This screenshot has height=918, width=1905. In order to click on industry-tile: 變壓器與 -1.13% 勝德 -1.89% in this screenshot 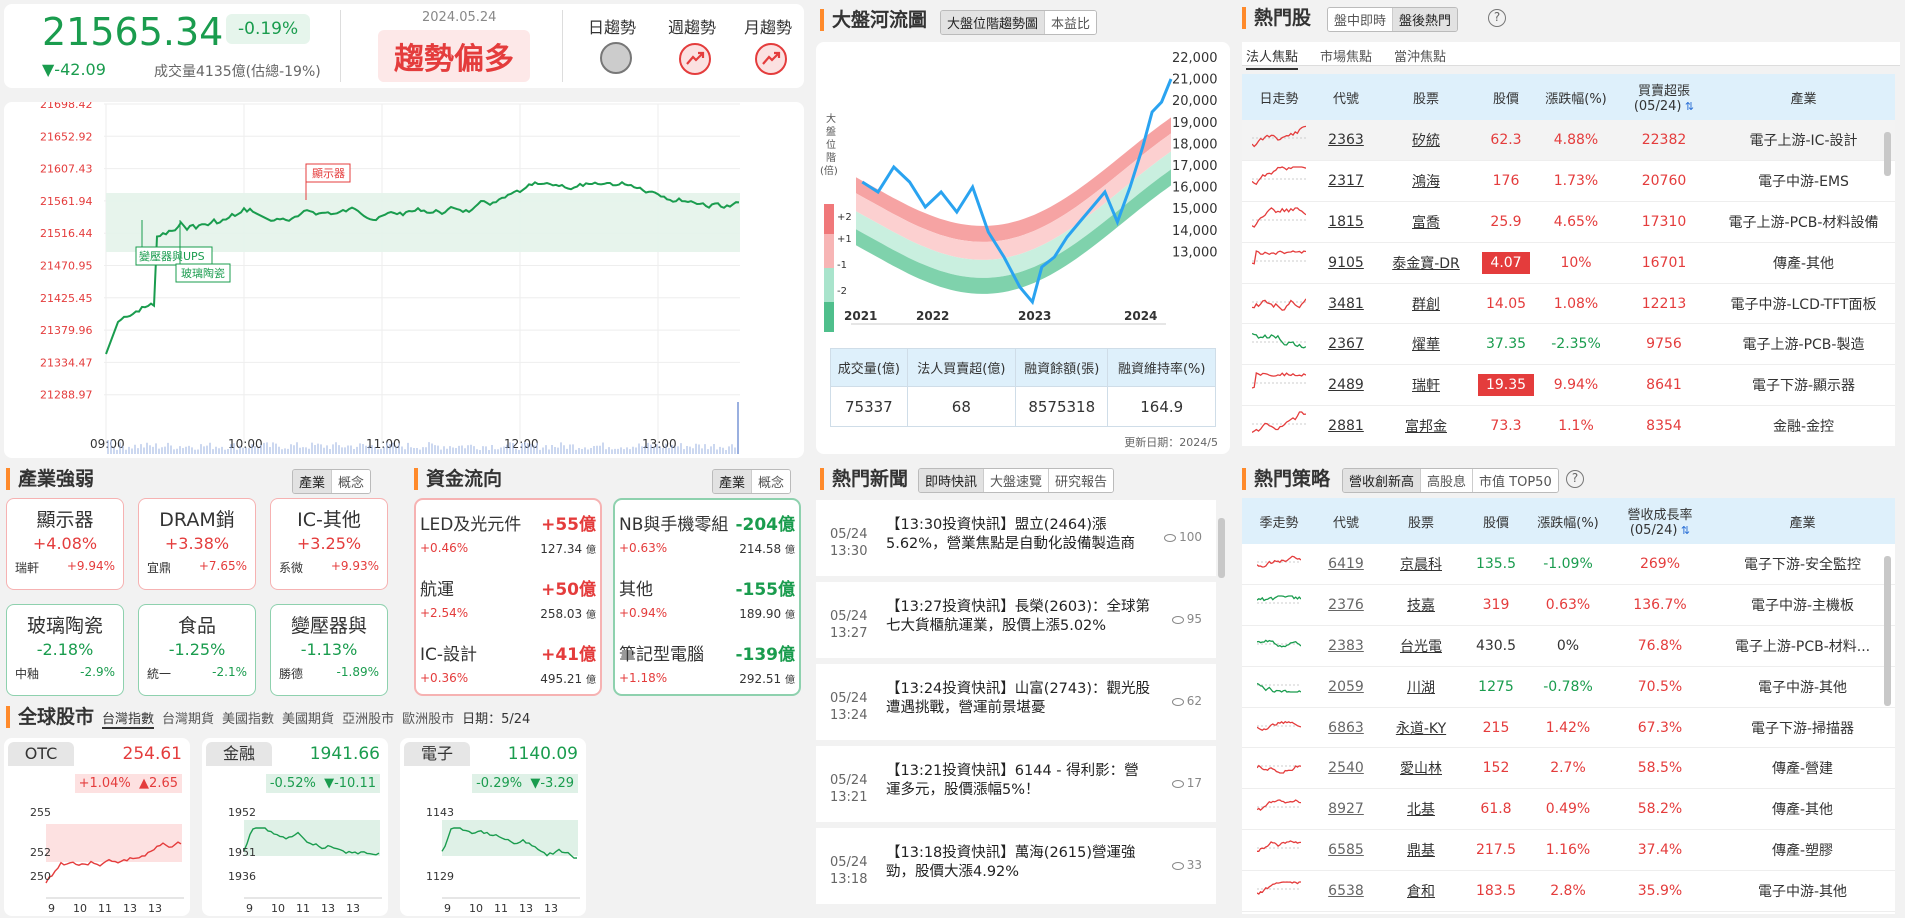, I will do `click(329, 650)`.